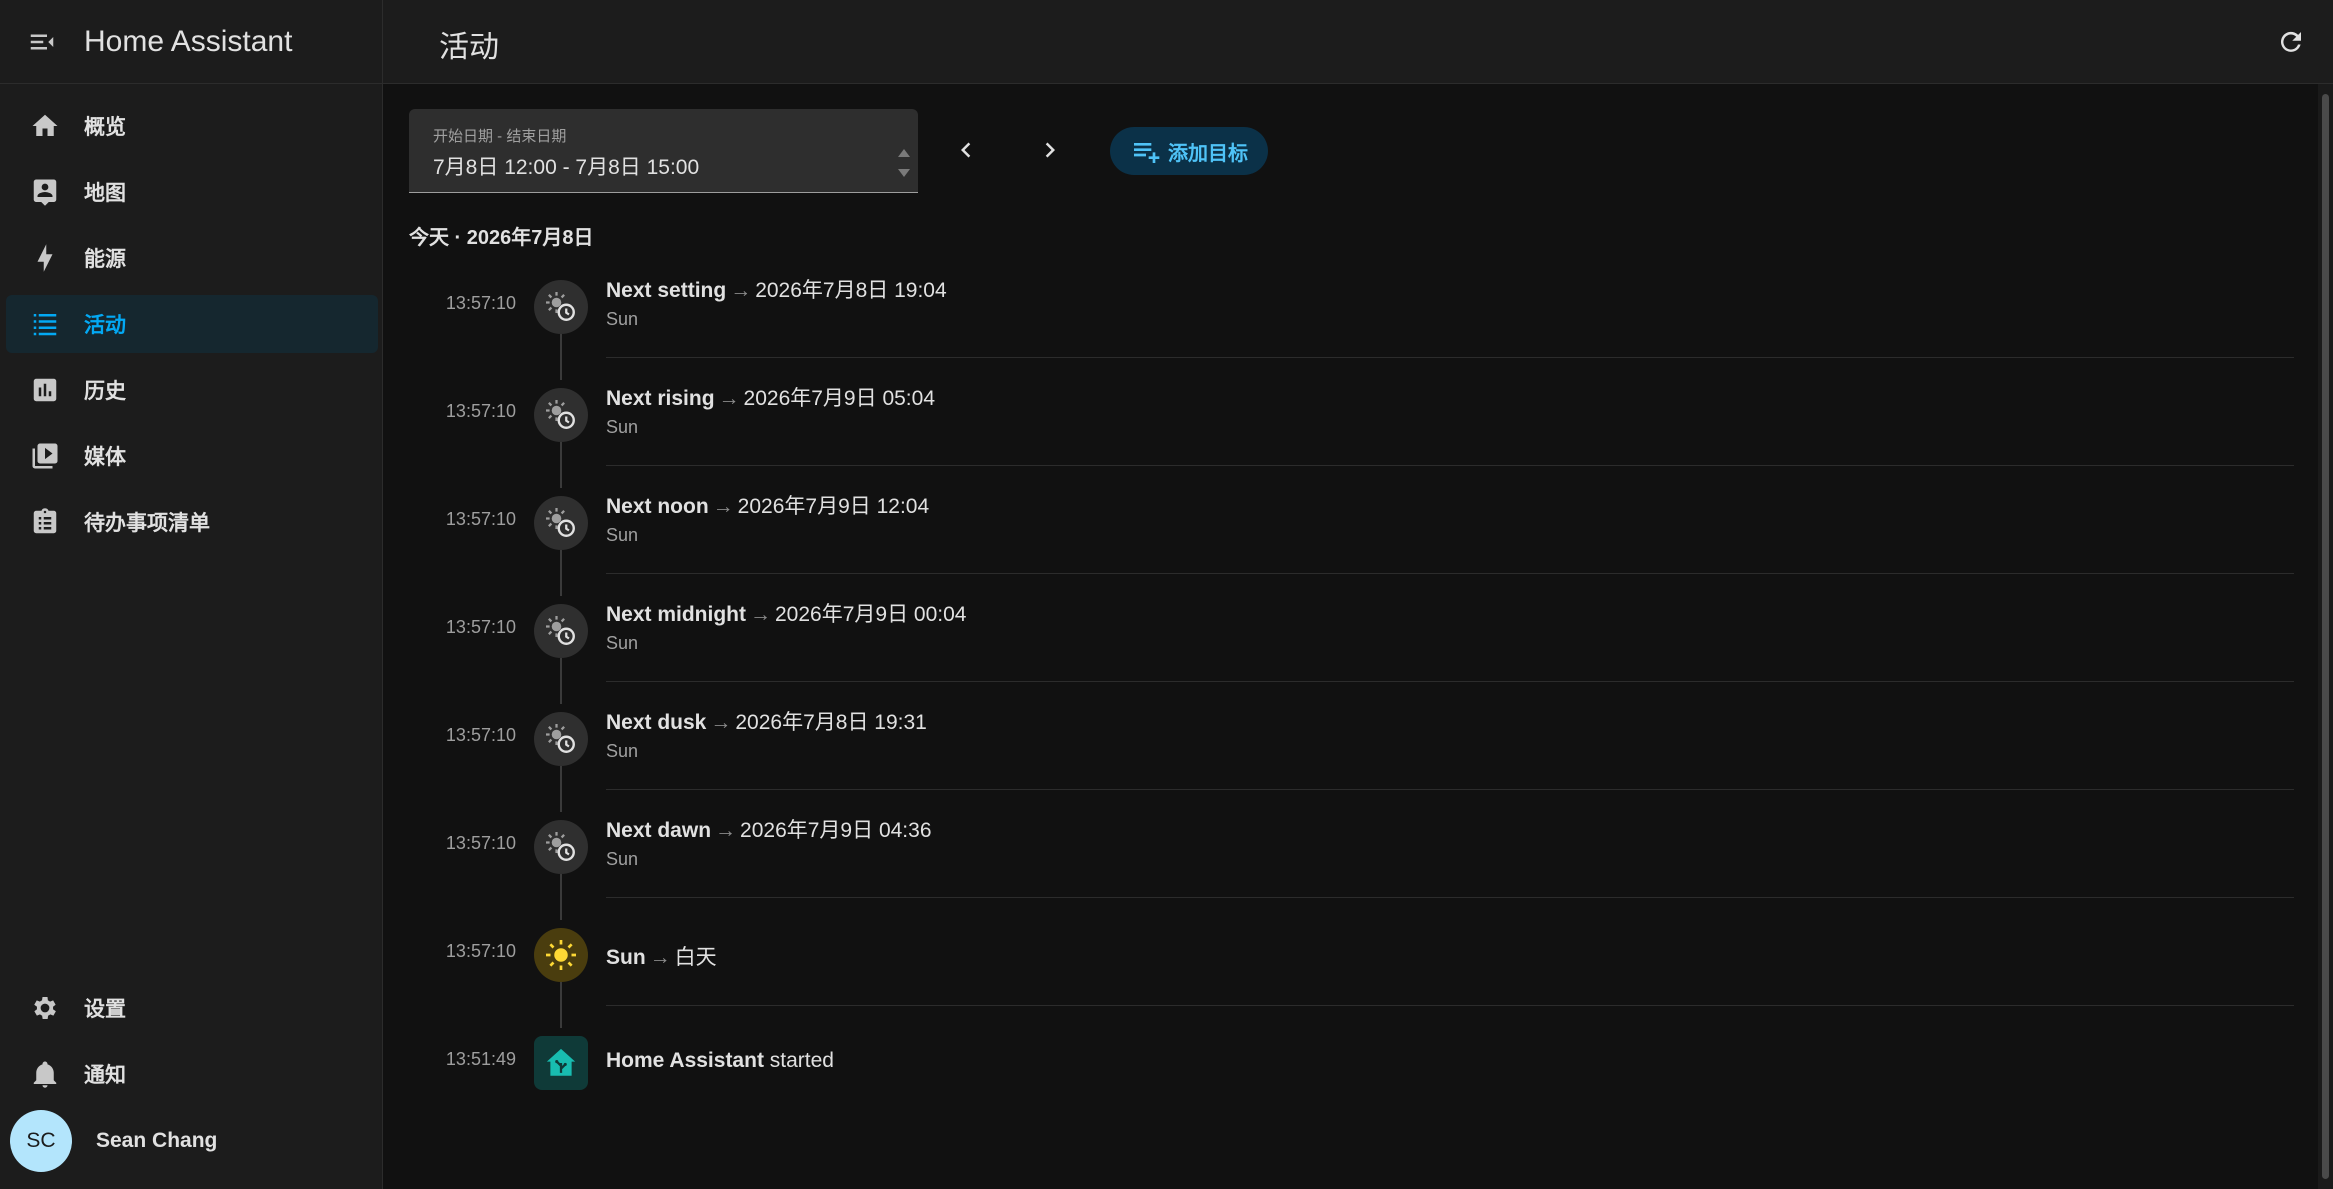  Describe the element at coordinates (1351, 748) in the screenshot. I see `list-item: 13:57:10 Next dusk → 2026年7月8日 19:31 Sun` at that location.